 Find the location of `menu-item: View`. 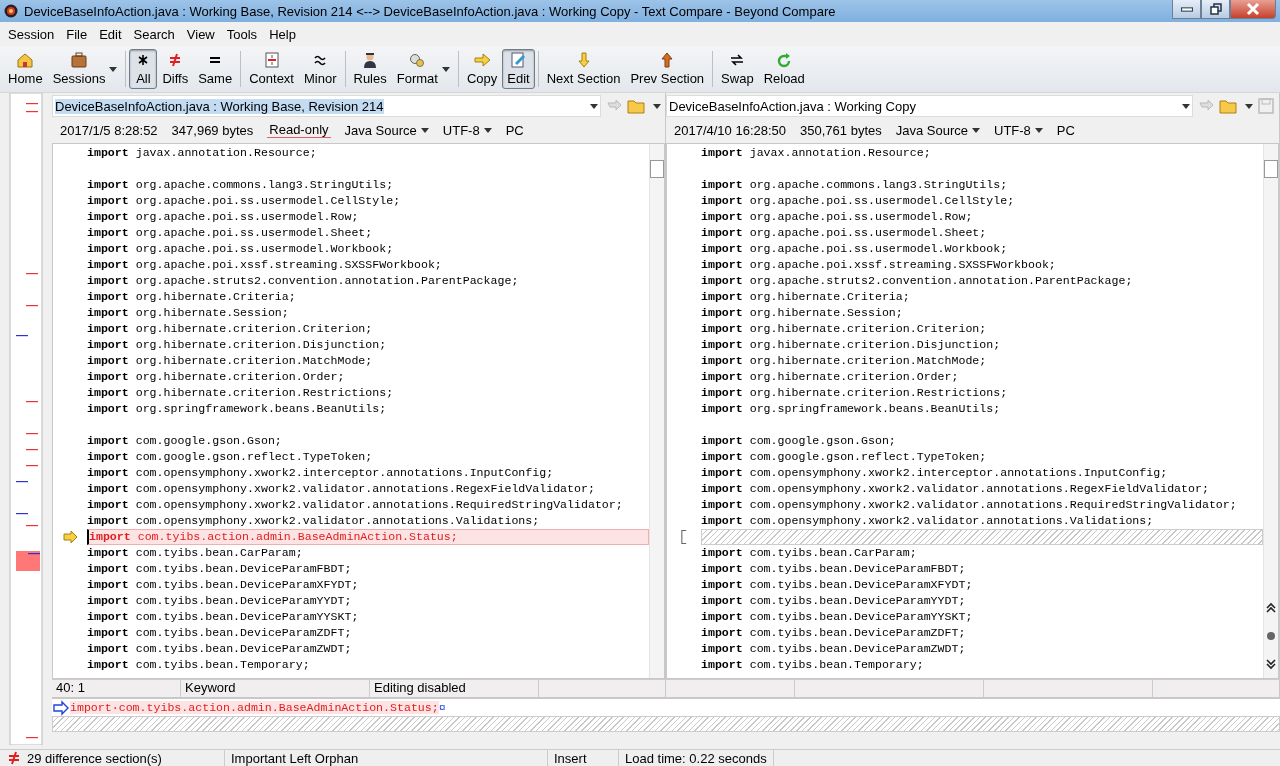

menu-item: View is located at coordinates (200, 34).